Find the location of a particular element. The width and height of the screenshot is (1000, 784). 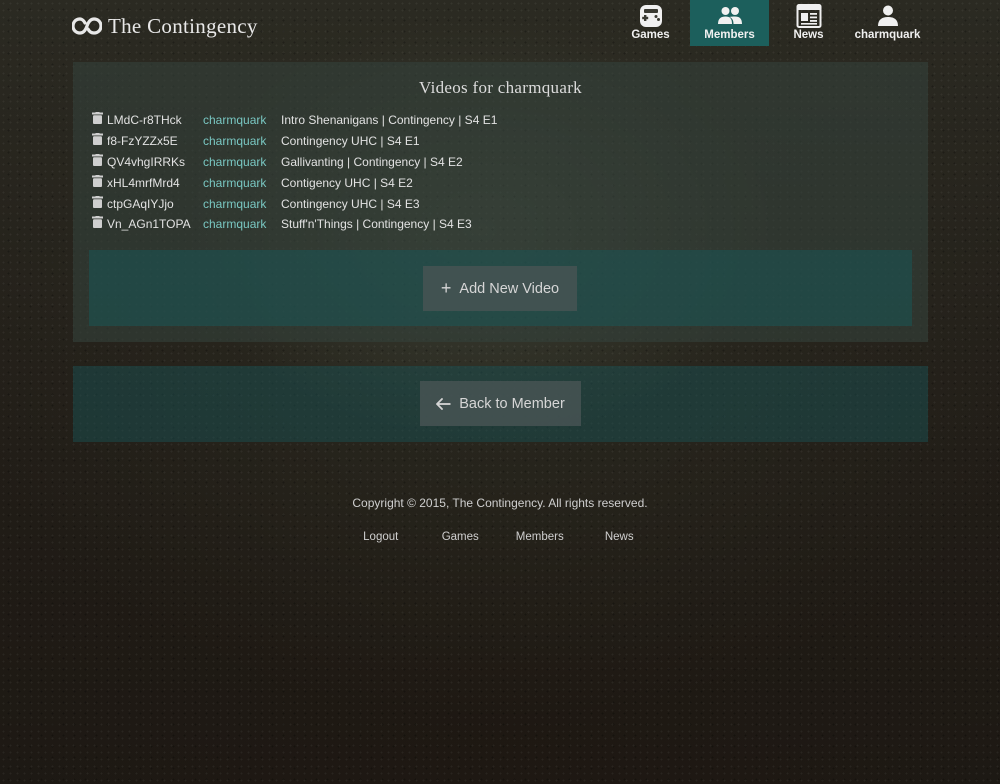

nav-item-profile: charmquark is located at coordinates (887, 23).